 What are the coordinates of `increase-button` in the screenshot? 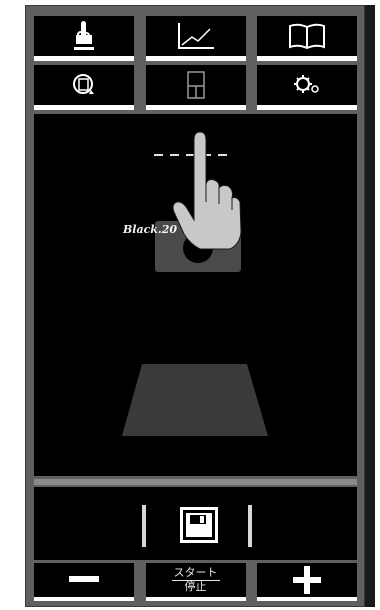 It's located at (307, 582).